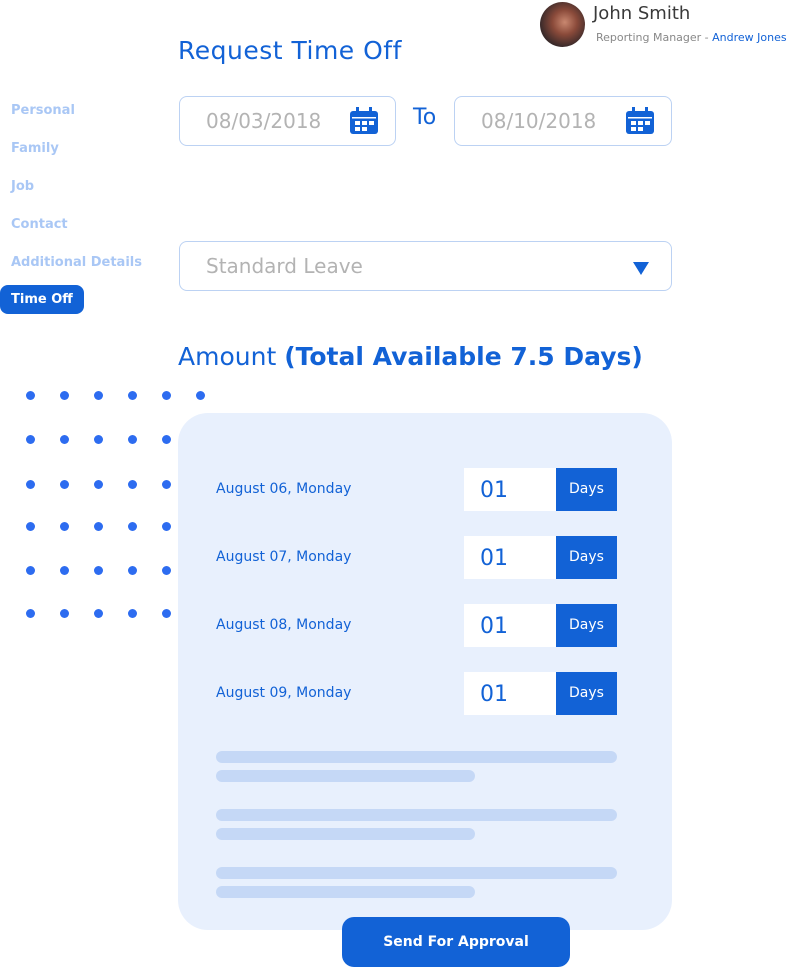 The width and height of the screenshot is (793, 967). Describe the element at coordinates (76, 262) in the screenshot. I see `sidebar-item-additional-details: Additional Details` at that location.